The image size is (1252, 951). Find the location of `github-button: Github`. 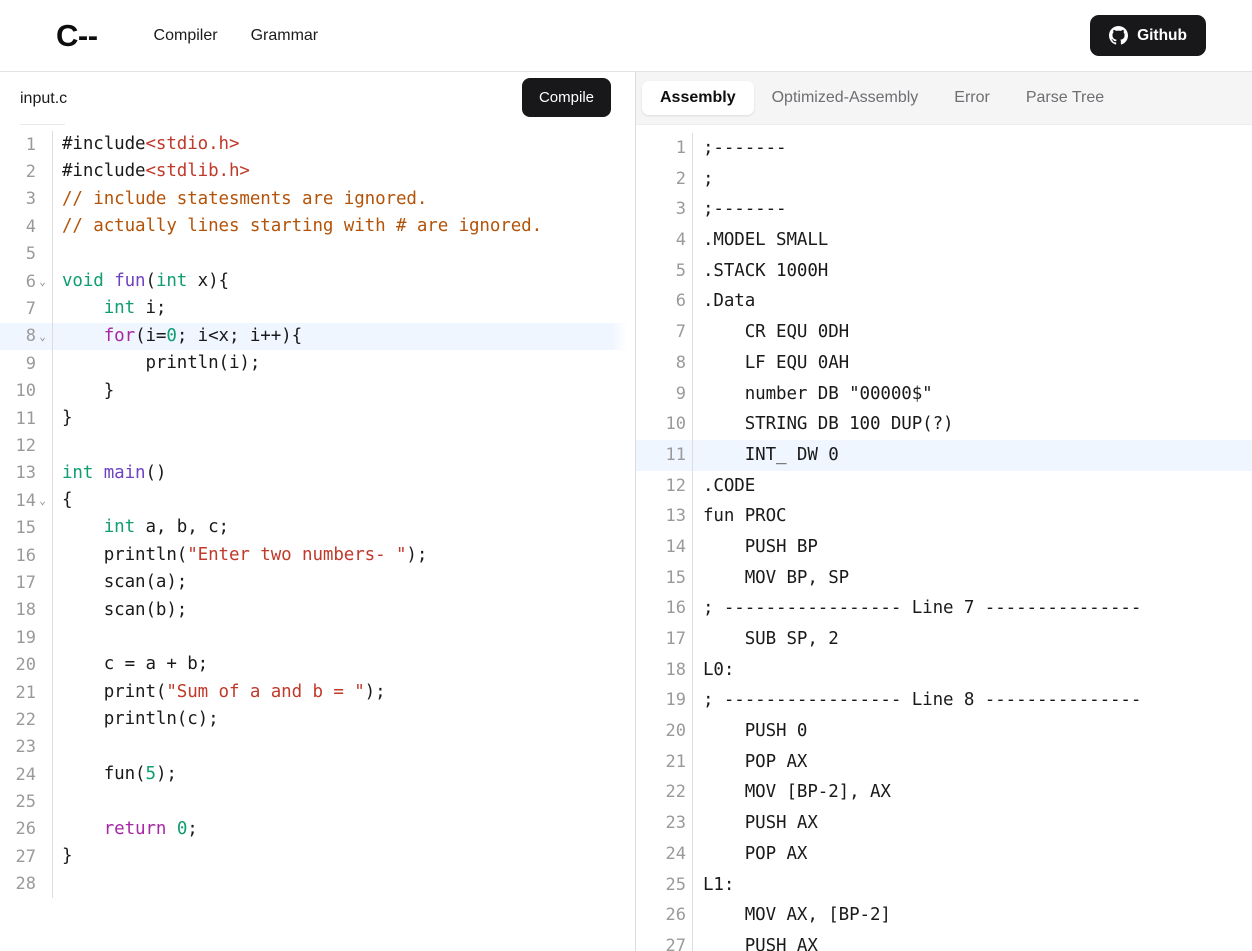

github-button: Github is located at coordinates (1148, 35).